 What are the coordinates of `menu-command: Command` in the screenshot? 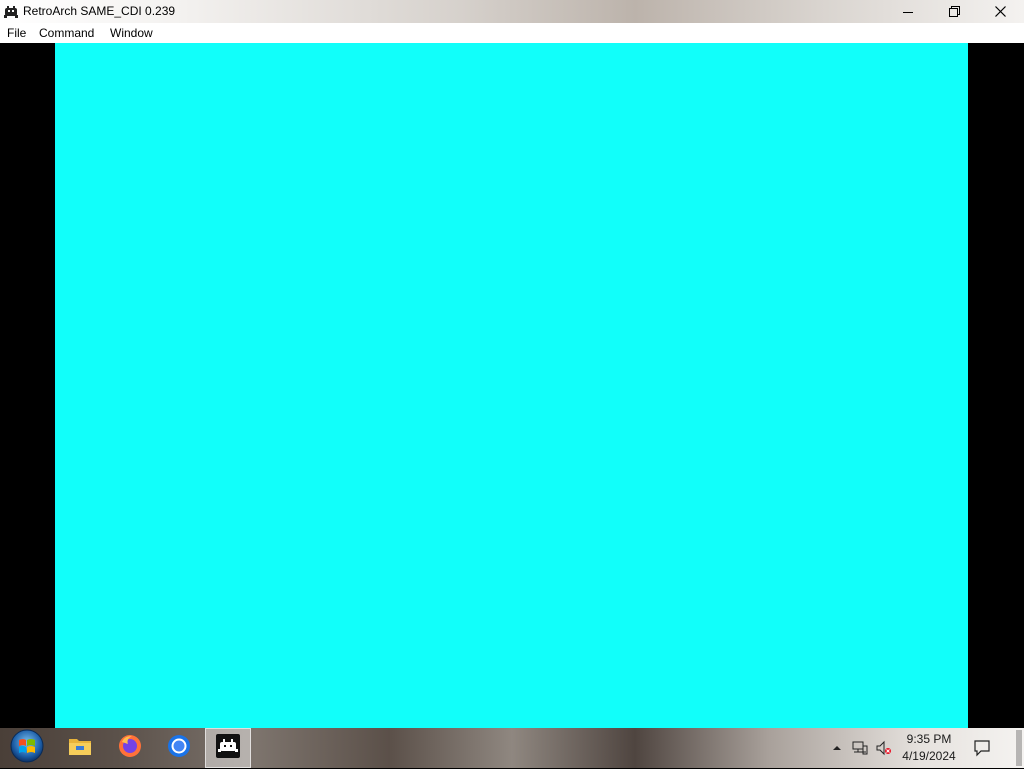 It's located at (66, 33).